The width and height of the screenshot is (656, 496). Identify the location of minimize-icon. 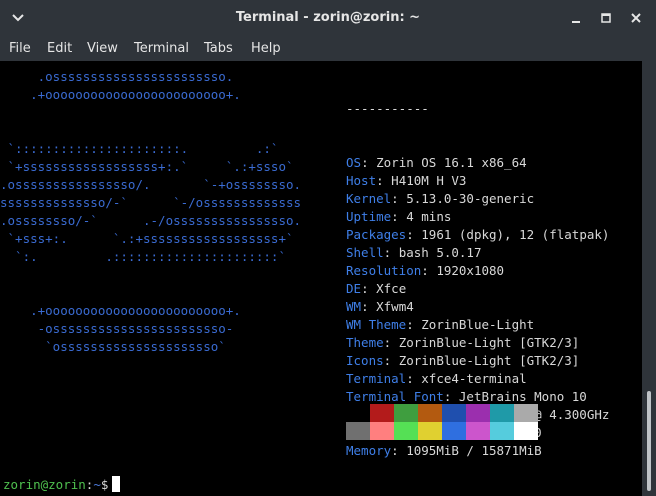
(576, 22).